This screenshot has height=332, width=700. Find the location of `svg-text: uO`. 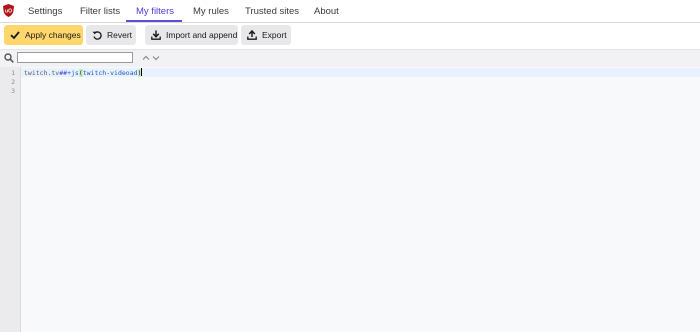

svg-text: uO is located at coordinates (8, 12).